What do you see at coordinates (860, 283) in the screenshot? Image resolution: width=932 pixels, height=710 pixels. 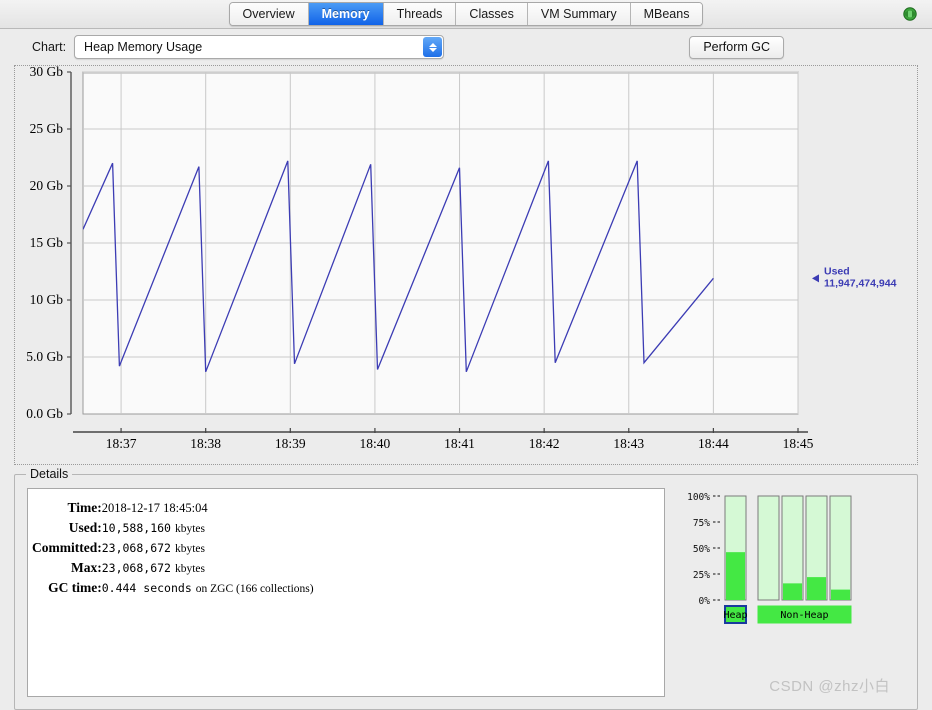 I see `legend-series-value: 11,947,474,944` at bounding box center [860, 283].